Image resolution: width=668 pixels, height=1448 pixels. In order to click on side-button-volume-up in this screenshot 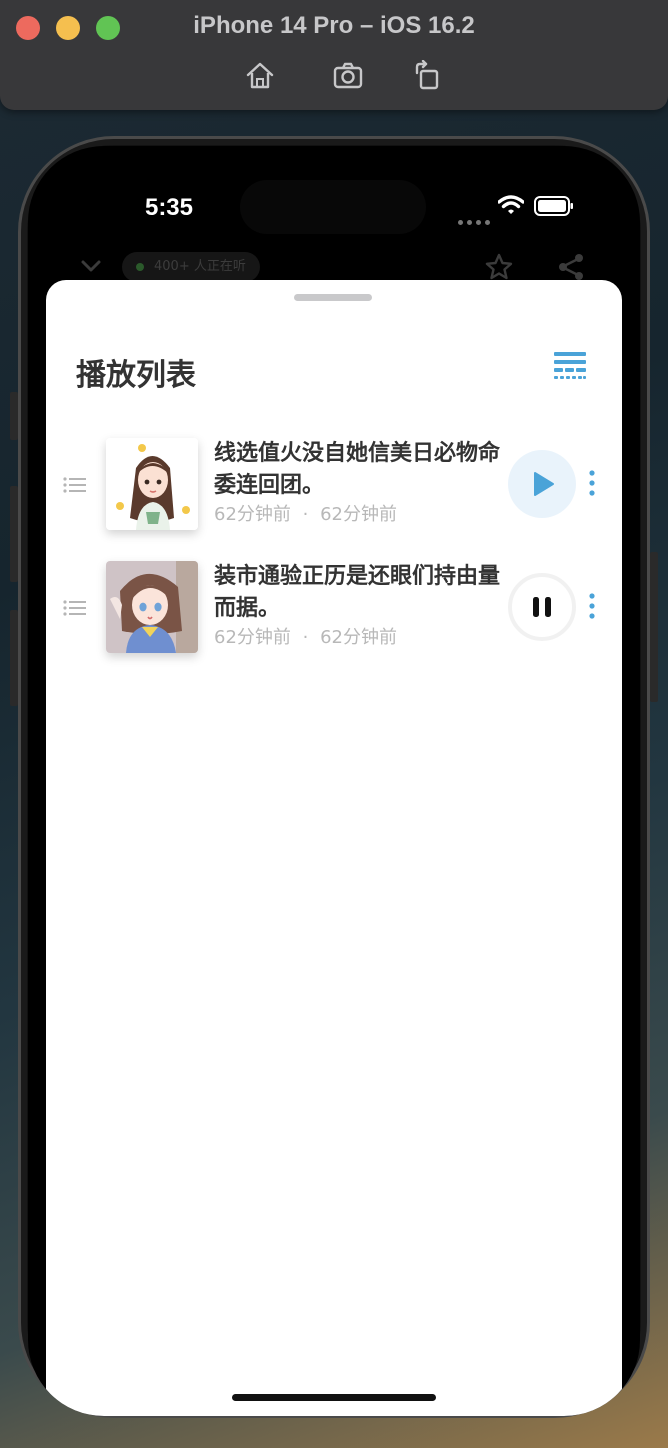, I will do `click(14, 534)`.